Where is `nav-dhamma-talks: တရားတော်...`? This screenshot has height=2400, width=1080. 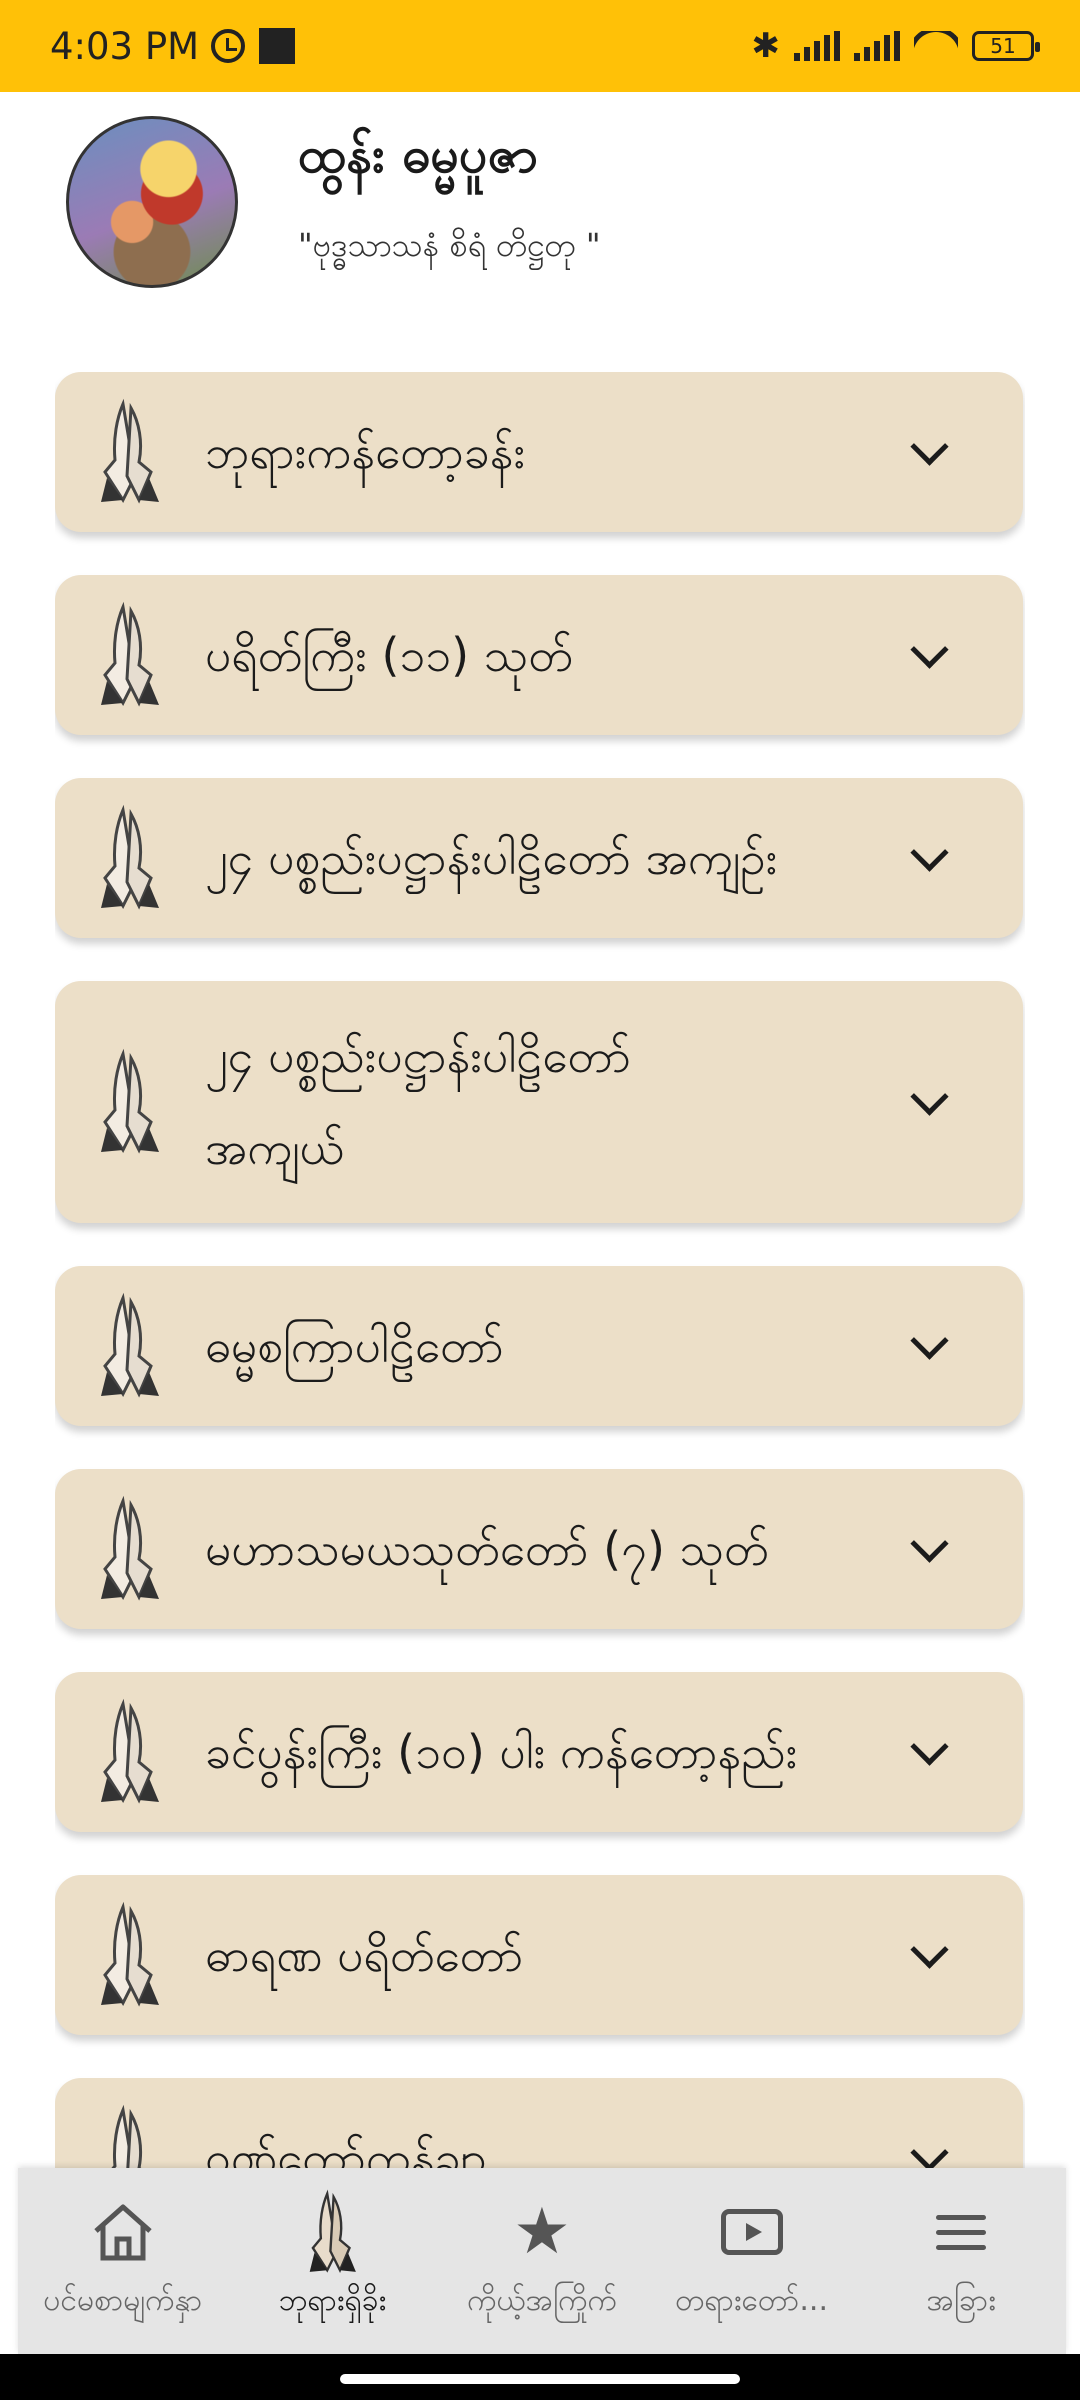
nav-dhamma-talks: တရားတော်... is located at coordinates (752, 2261).